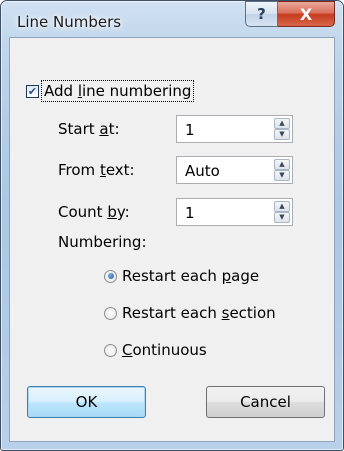  Describe the element at coordinates (234, 170) in the screenshot. I see `from-text-spinner: Auto ▲ ▼` at that location.